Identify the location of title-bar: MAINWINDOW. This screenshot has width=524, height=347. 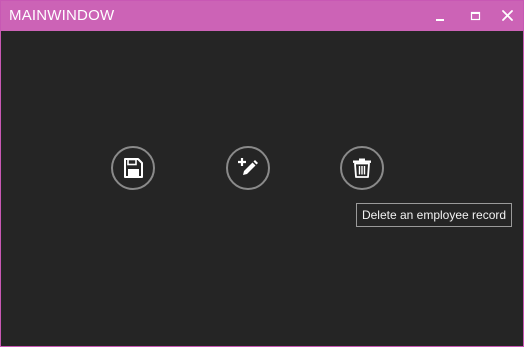
(262, 16).